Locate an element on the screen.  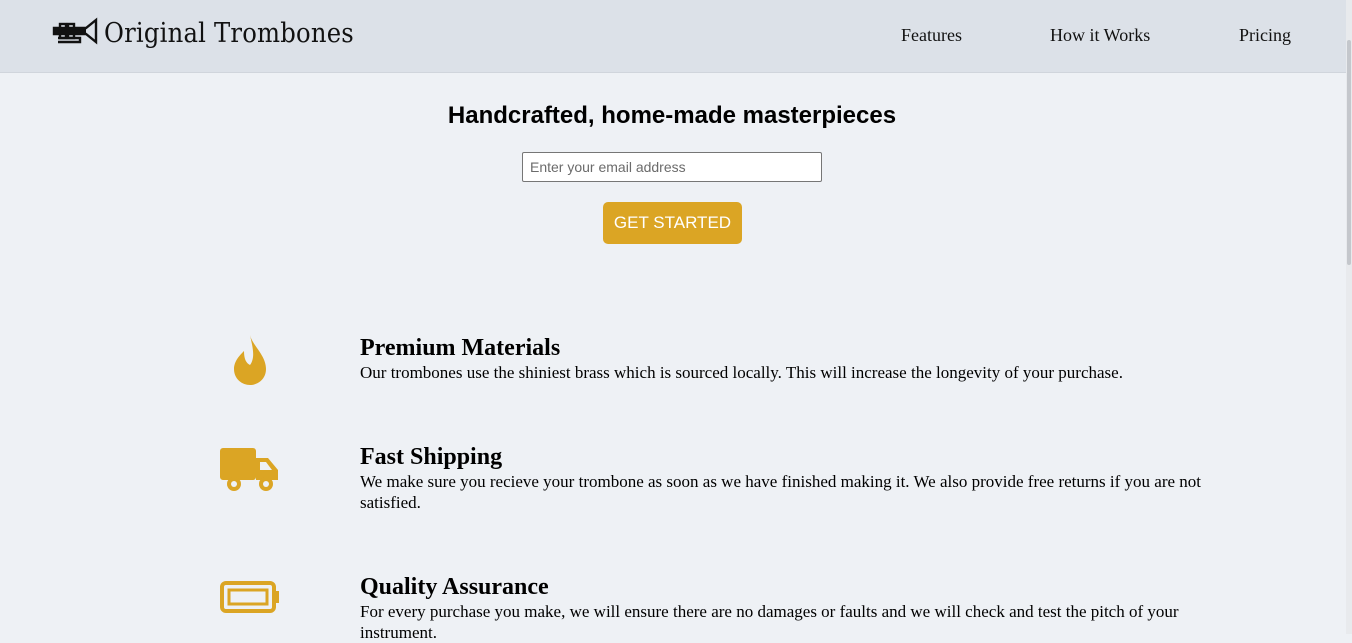
email-input is located at coordinates (672, 167).